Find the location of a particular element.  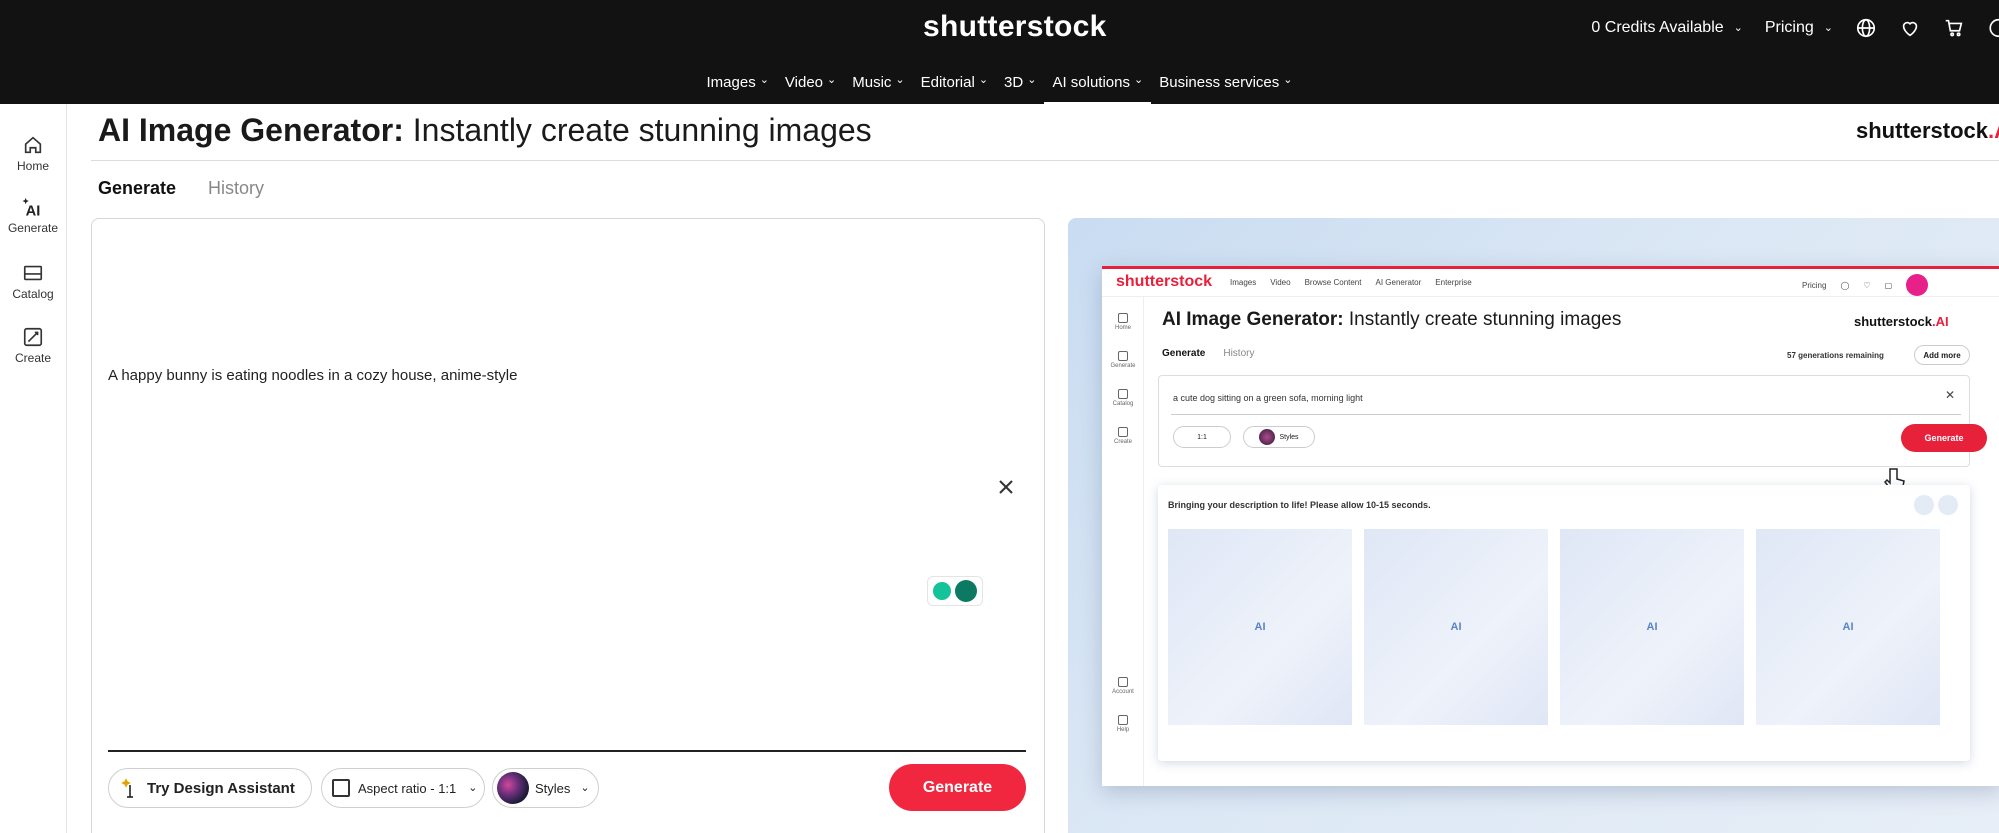

rail-item-home: Home is located at coordinates (33, 153).